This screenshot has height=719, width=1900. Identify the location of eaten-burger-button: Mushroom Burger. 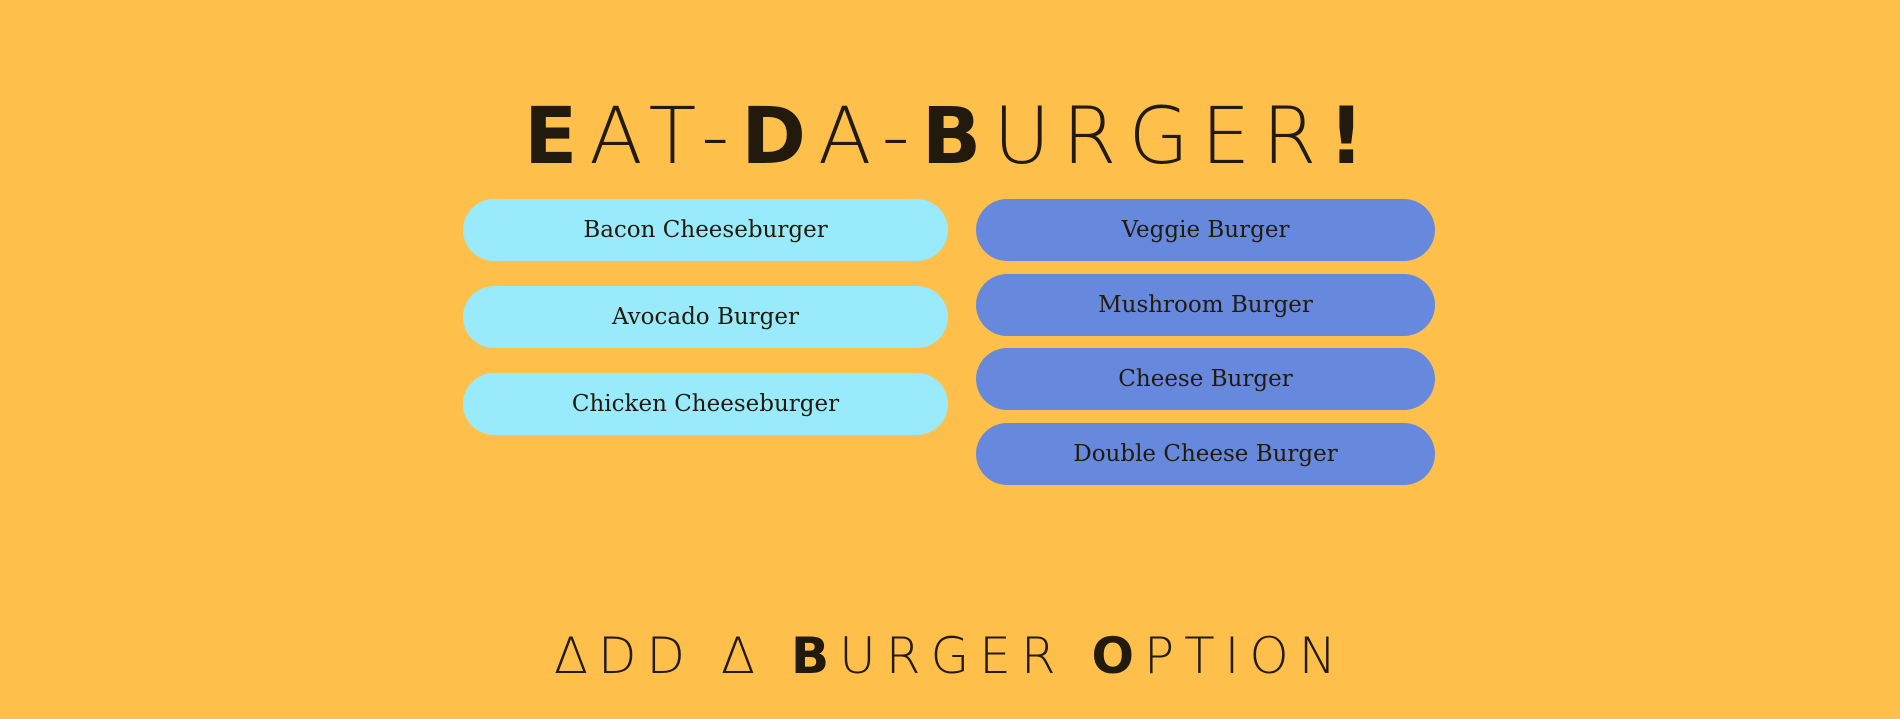
(1205, 305).